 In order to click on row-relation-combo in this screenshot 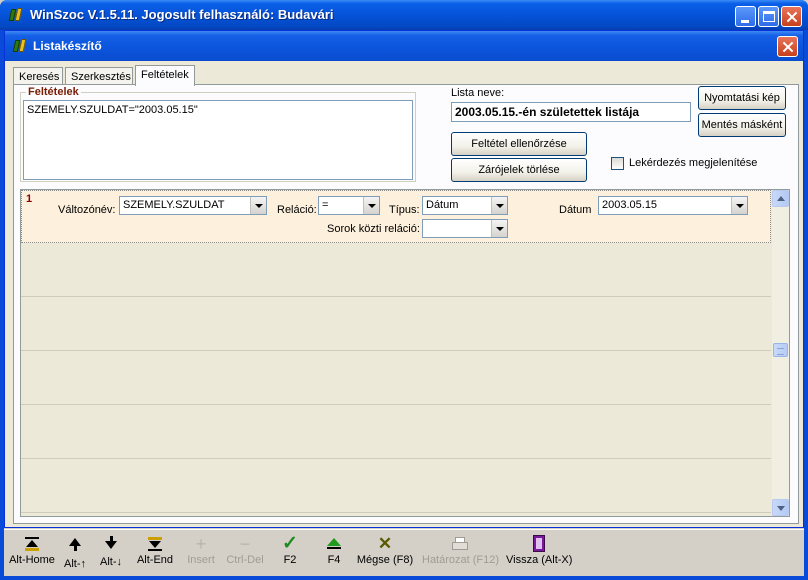, I will do `click(465, 228)`.